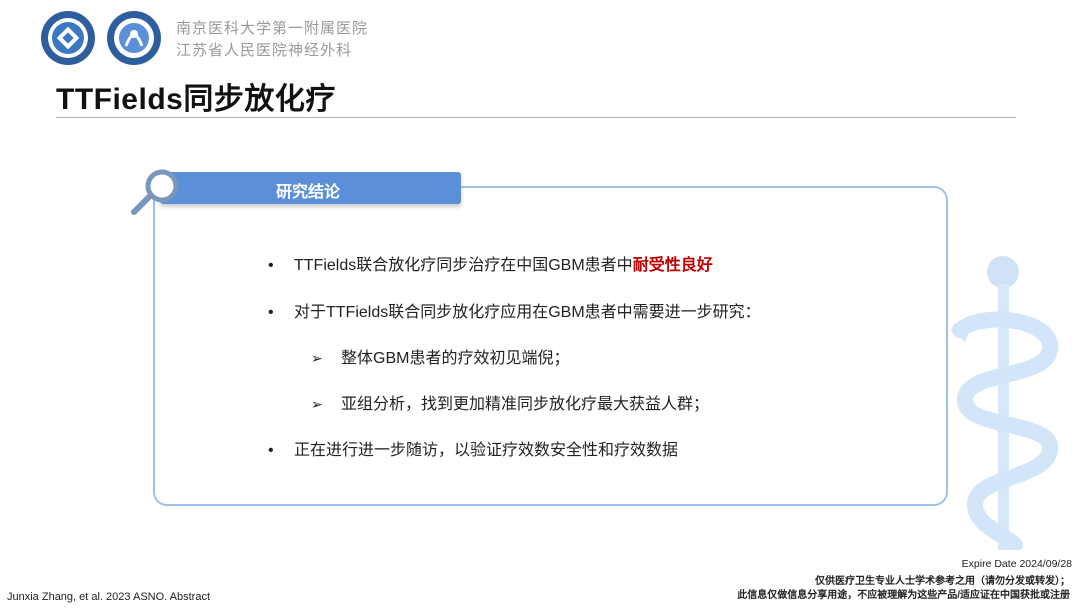  I want to click on citation: Junxia Zhang, et al. 2023 ASNO. Abstract, so click(109, 597).